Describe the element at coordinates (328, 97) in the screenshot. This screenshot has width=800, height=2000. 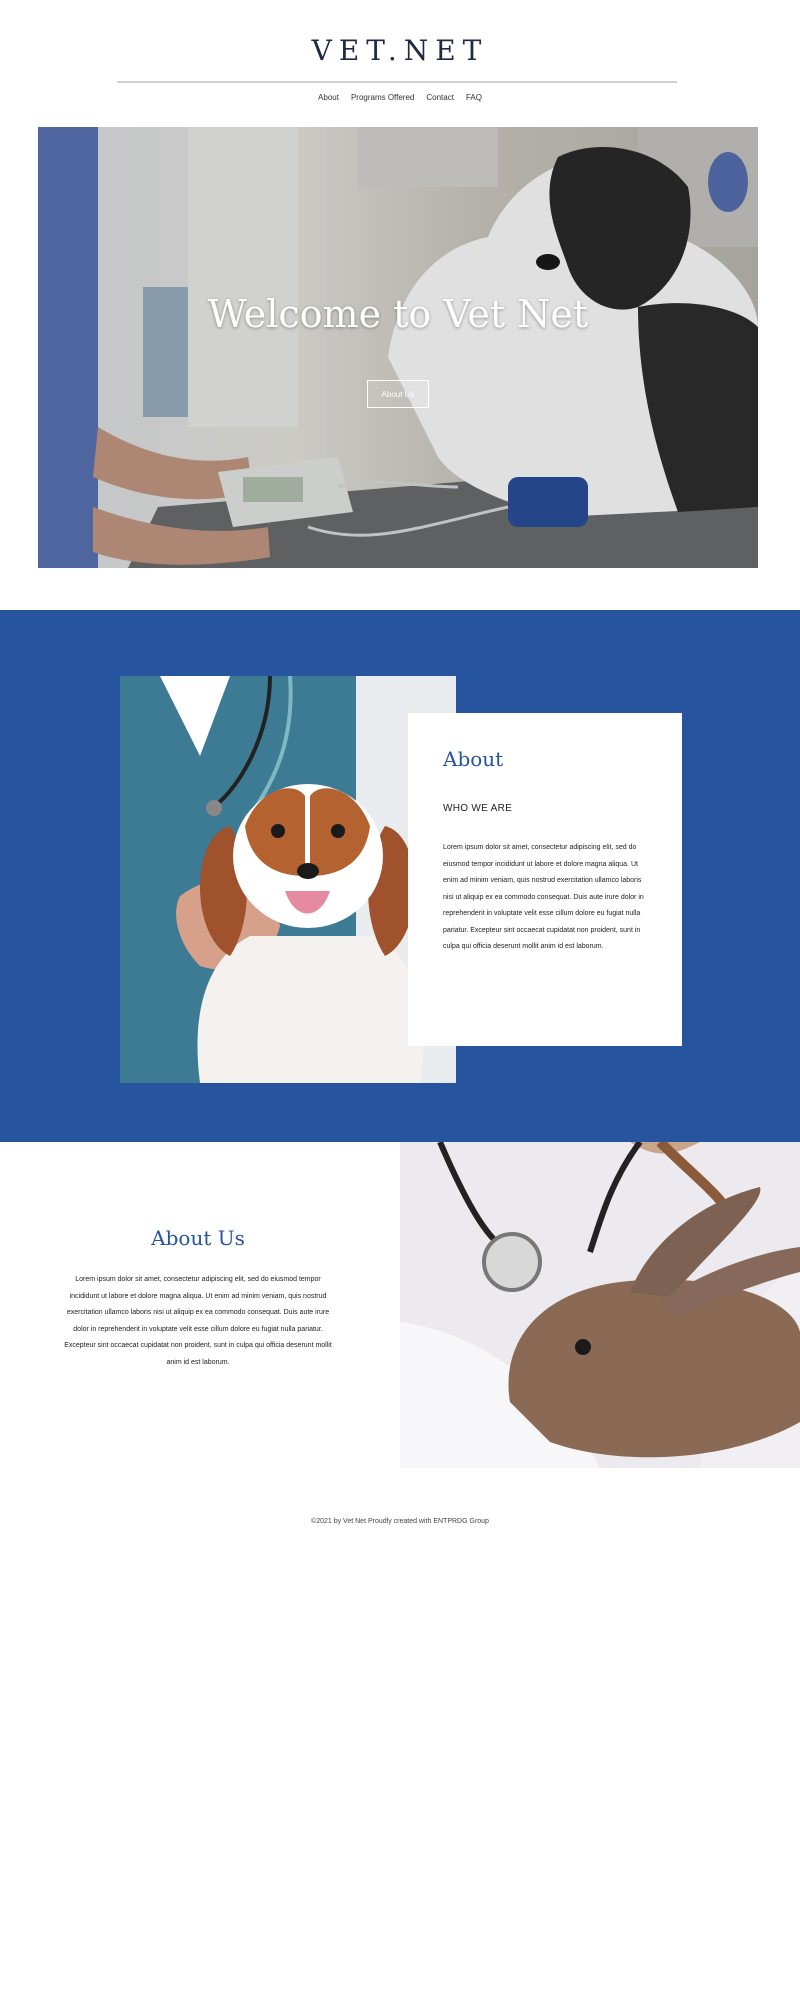
I see `nav-item-about: About` at that location.